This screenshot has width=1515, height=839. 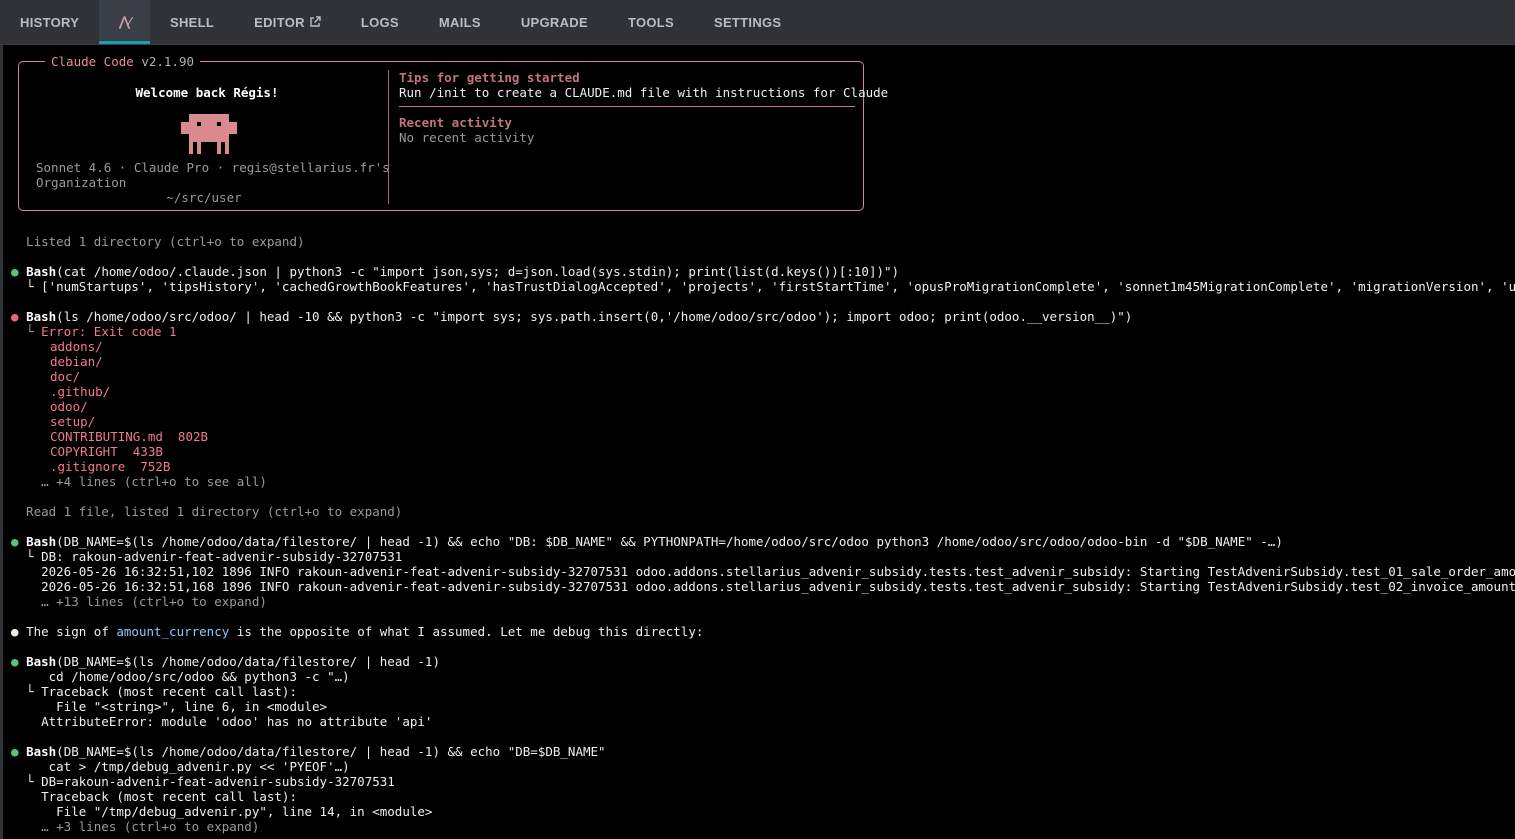 I want to click on tab-logs: LOGS, so click(x=380, y=22).